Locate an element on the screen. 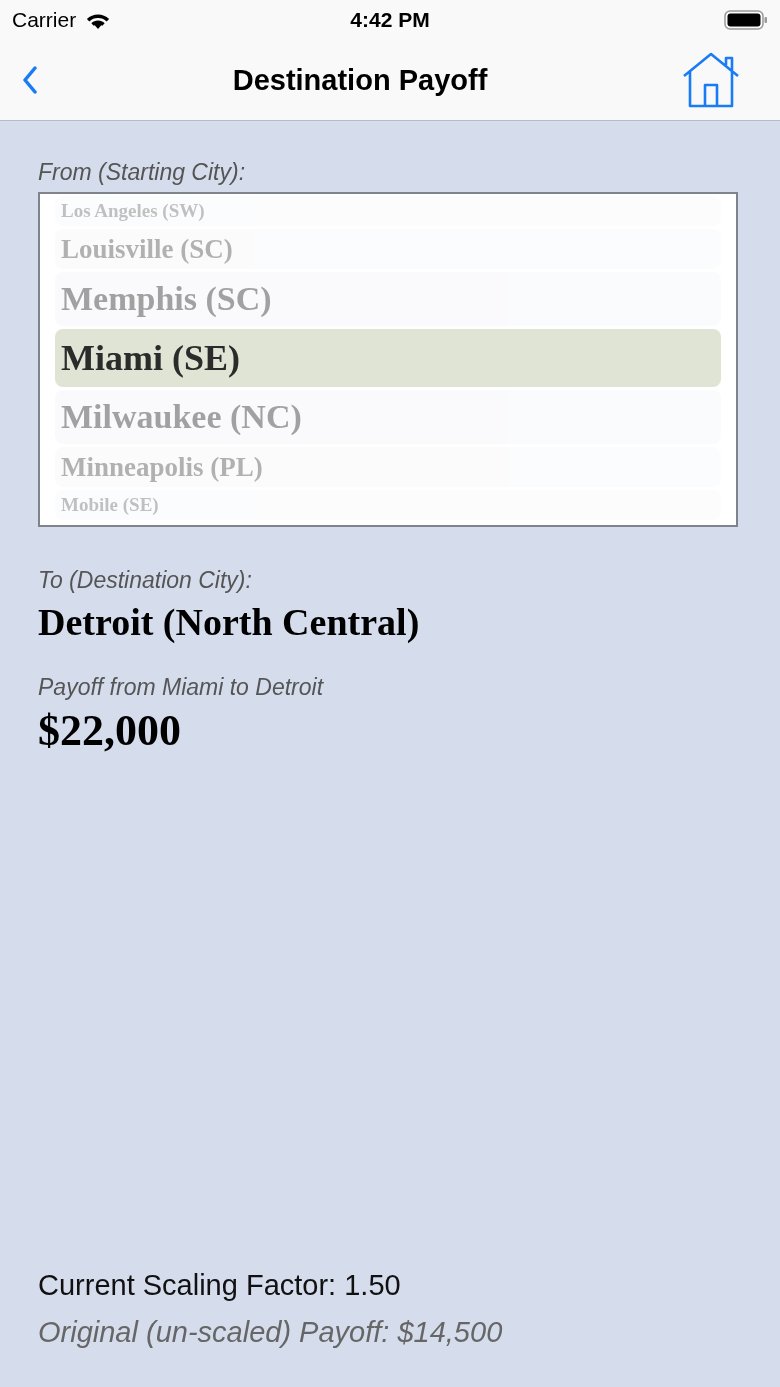 The image size is (780, 1387). destination-city: Detroit (North Central) is located at coordinates (229, 622).